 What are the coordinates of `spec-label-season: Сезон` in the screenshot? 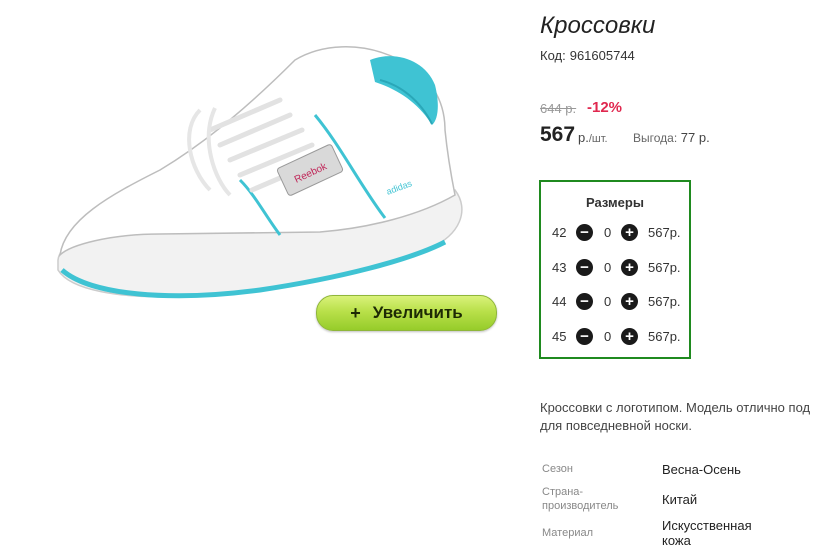 It's located at (557, 469).